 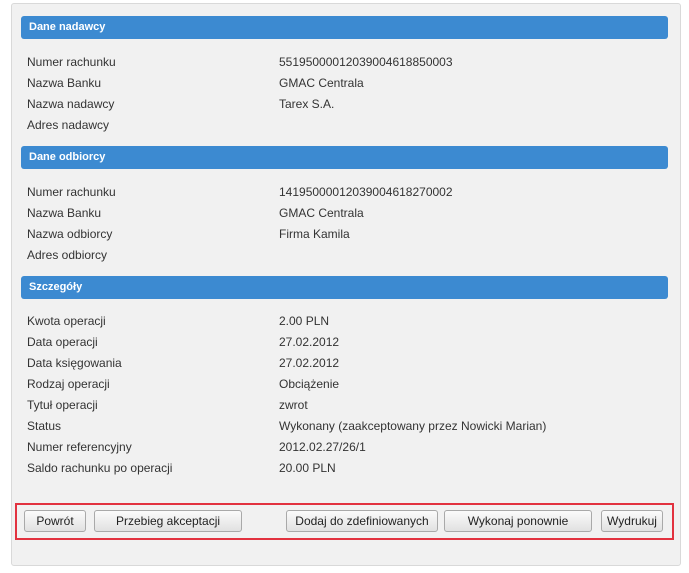 What do you see at coordinates (347, 468) in the screenshot?
I see `detail-row: Saldo rachunku po operacji 20.00 PLN` at bounding box center [347, 468].